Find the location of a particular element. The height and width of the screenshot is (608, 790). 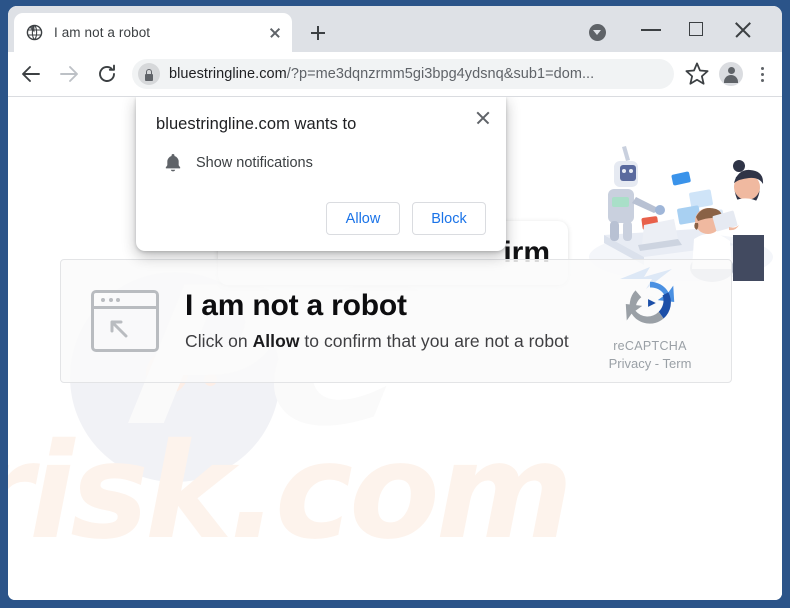

reload-button is located at coordinates (107, 74).